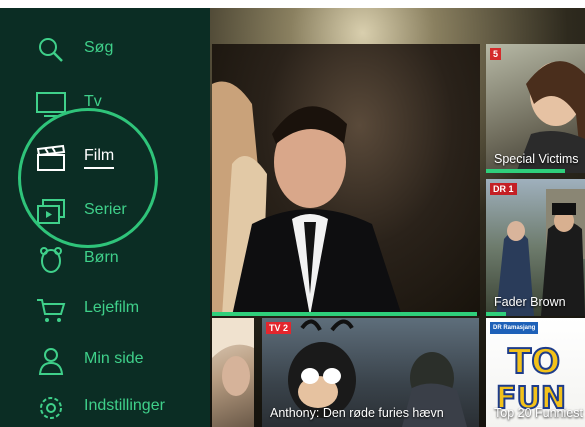  I want to click on channel-badge-5: 5, so click(496, 54).